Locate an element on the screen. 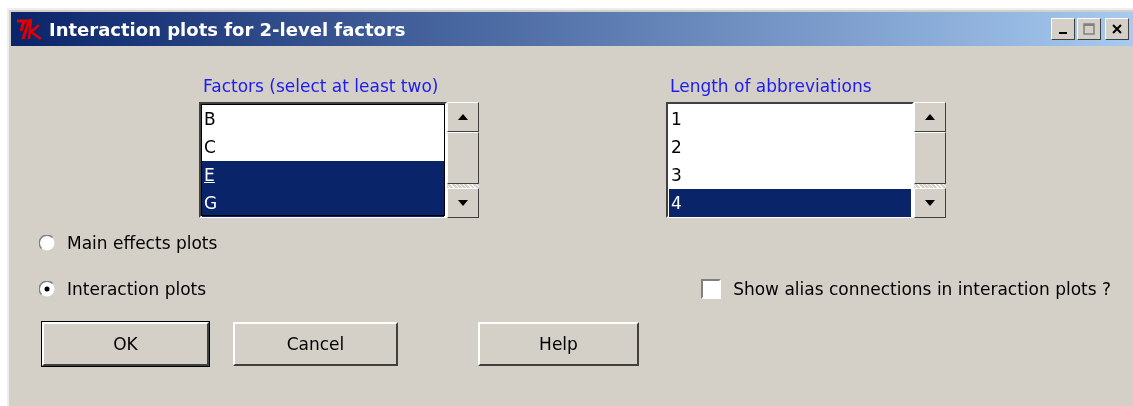 The width and height of the screenshot is (1133, 406). maximize-button is located at coordinates (1089, 29).